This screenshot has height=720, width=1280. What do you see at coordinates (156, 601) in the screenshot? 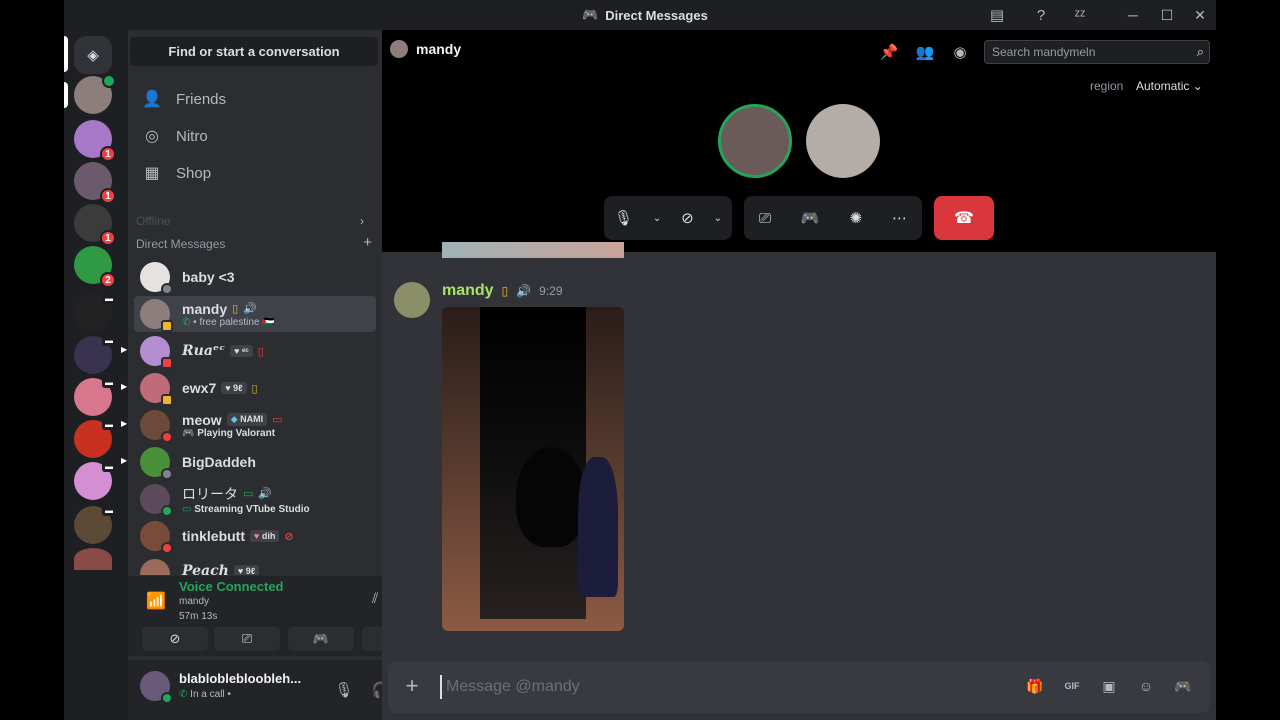
I see `signal-icon: 📶` at bounding box center [156, 601].